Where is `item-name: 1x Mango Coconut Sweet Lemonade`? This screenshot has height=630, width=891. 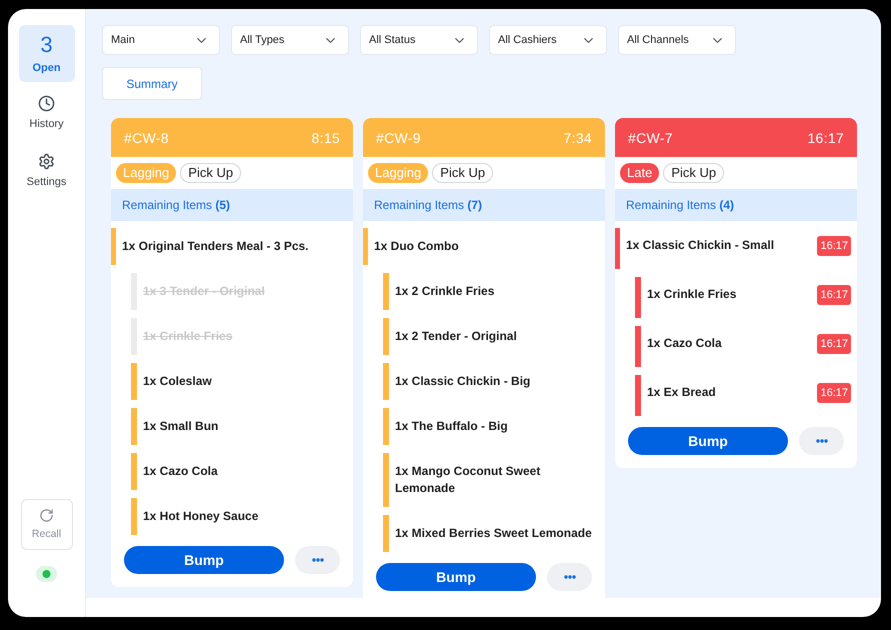 item-name: 1x Mango Coconut Sweet Lemonade is located at coordinates (468, 480).